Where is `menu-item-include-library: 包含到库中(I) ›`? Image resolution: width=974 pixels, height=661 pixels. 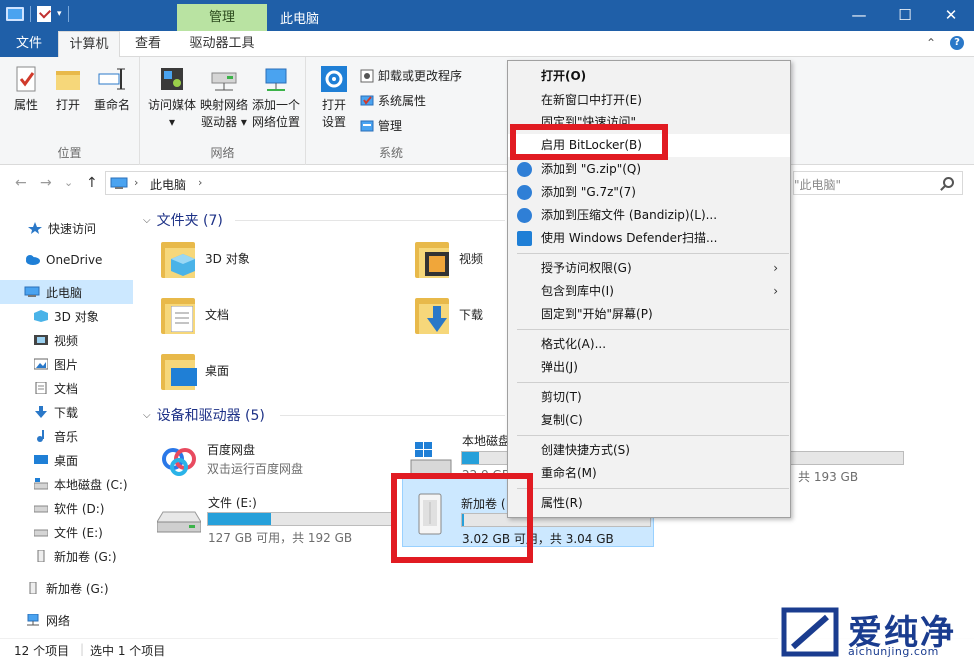 menu-item-include-library: 包含到库中(I) › is located at coordinates (649, 291).